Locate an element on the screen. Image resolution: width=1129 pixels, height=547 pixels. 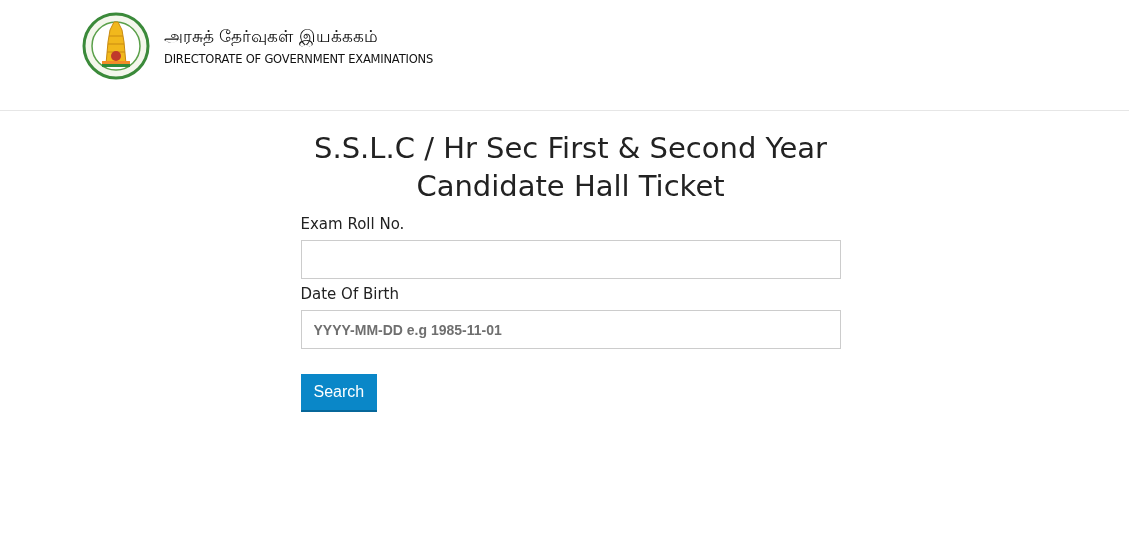
input-field is located at coordinates (570, 259).